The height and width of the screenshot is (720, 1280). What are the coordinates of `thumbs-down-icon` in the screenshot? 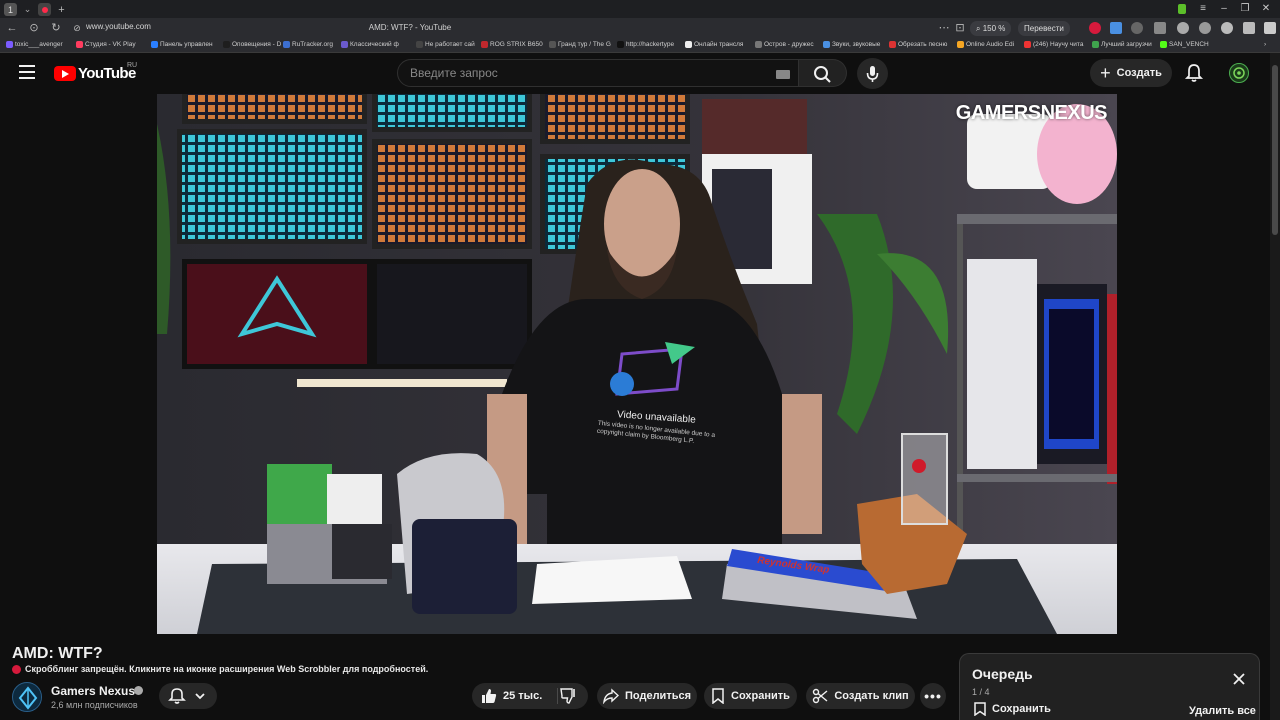 It's located at (567, 696).